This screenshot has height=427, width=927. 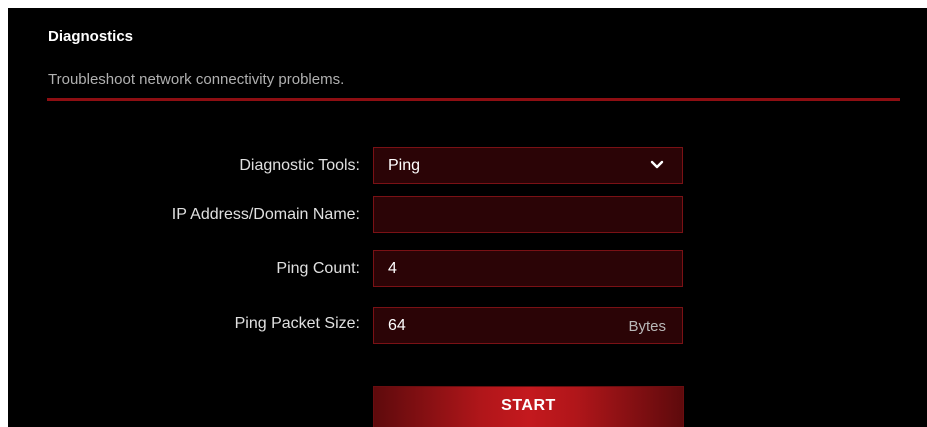 What do you see at coordinates (528, 406) in the screenshot?
I see `start-button: START` at bounding box center [528, 406].